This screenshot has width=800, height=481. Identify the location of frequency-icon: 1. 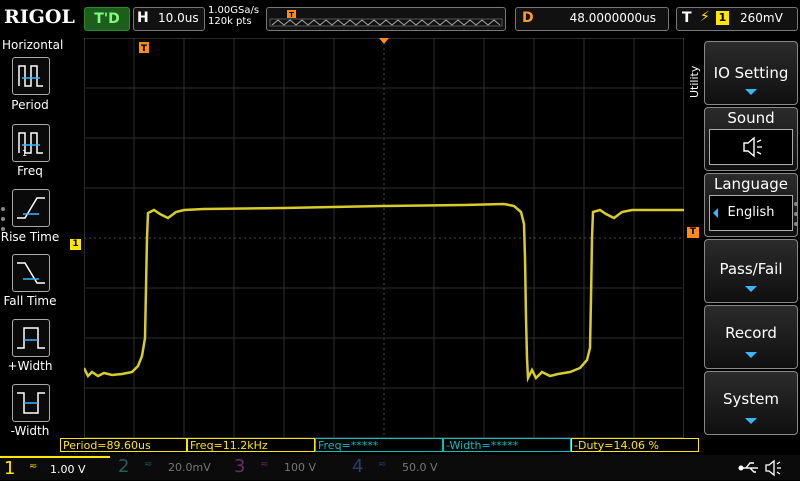
(30, 145).